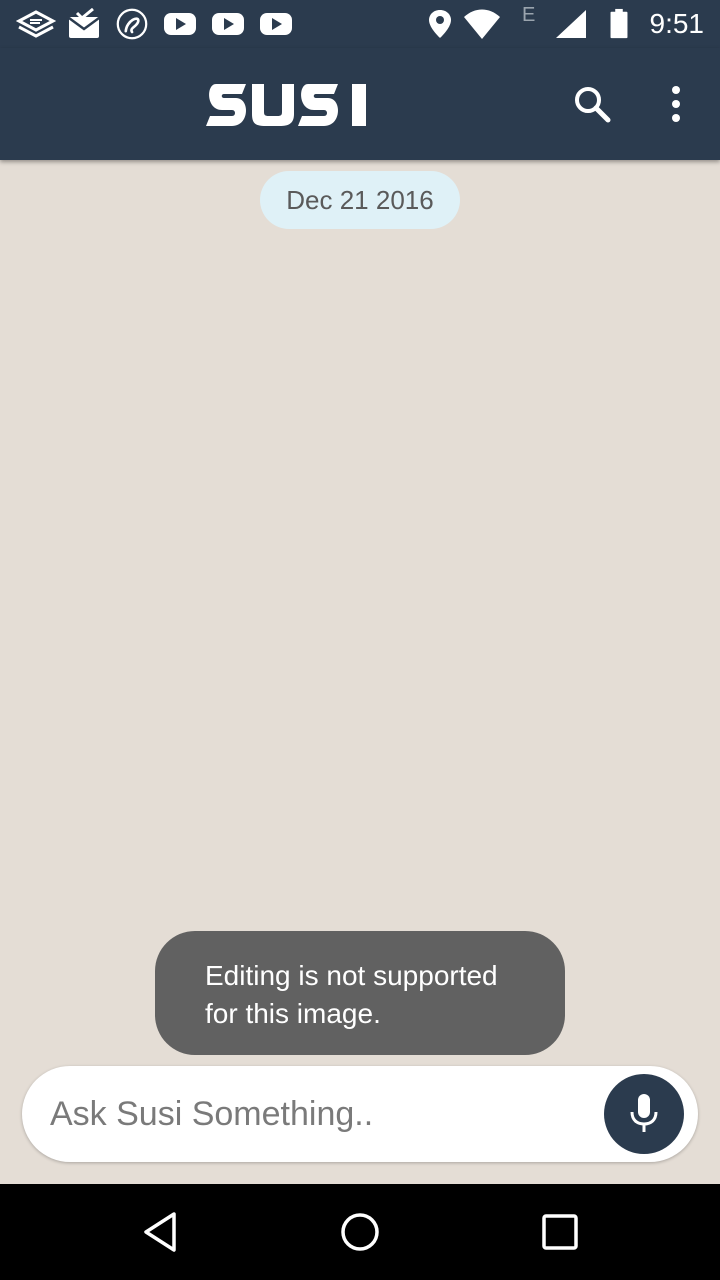 This screenshot has height=1280, width=720. Describe the element at coordinates (320, 1114) in the screenshot. I see `ask-susi-input` at that location.